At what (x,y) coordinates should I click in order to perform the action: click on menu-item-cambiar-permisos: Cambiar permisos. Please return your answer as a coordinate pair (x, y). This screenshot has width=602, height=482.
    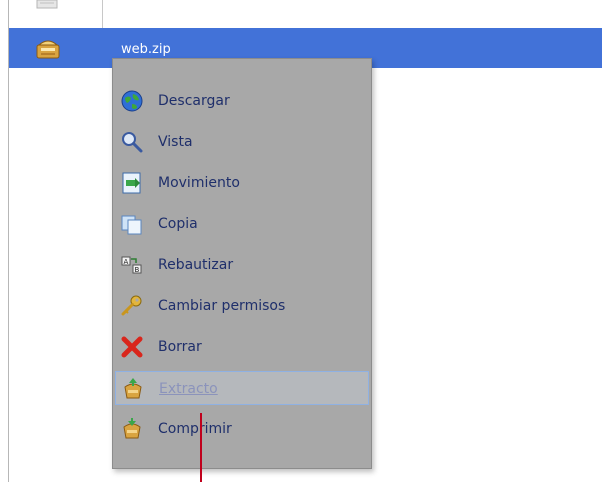
    Looking at the image, I should click on (242, 306).